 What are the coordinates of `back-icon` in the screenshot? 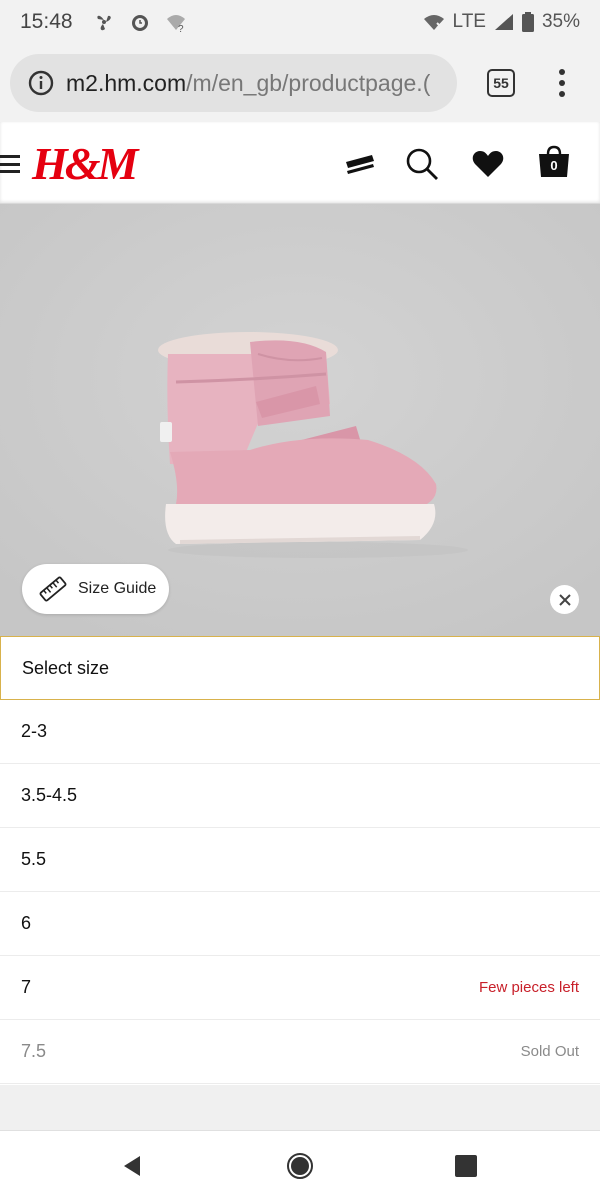 It's located at (132, 1166).